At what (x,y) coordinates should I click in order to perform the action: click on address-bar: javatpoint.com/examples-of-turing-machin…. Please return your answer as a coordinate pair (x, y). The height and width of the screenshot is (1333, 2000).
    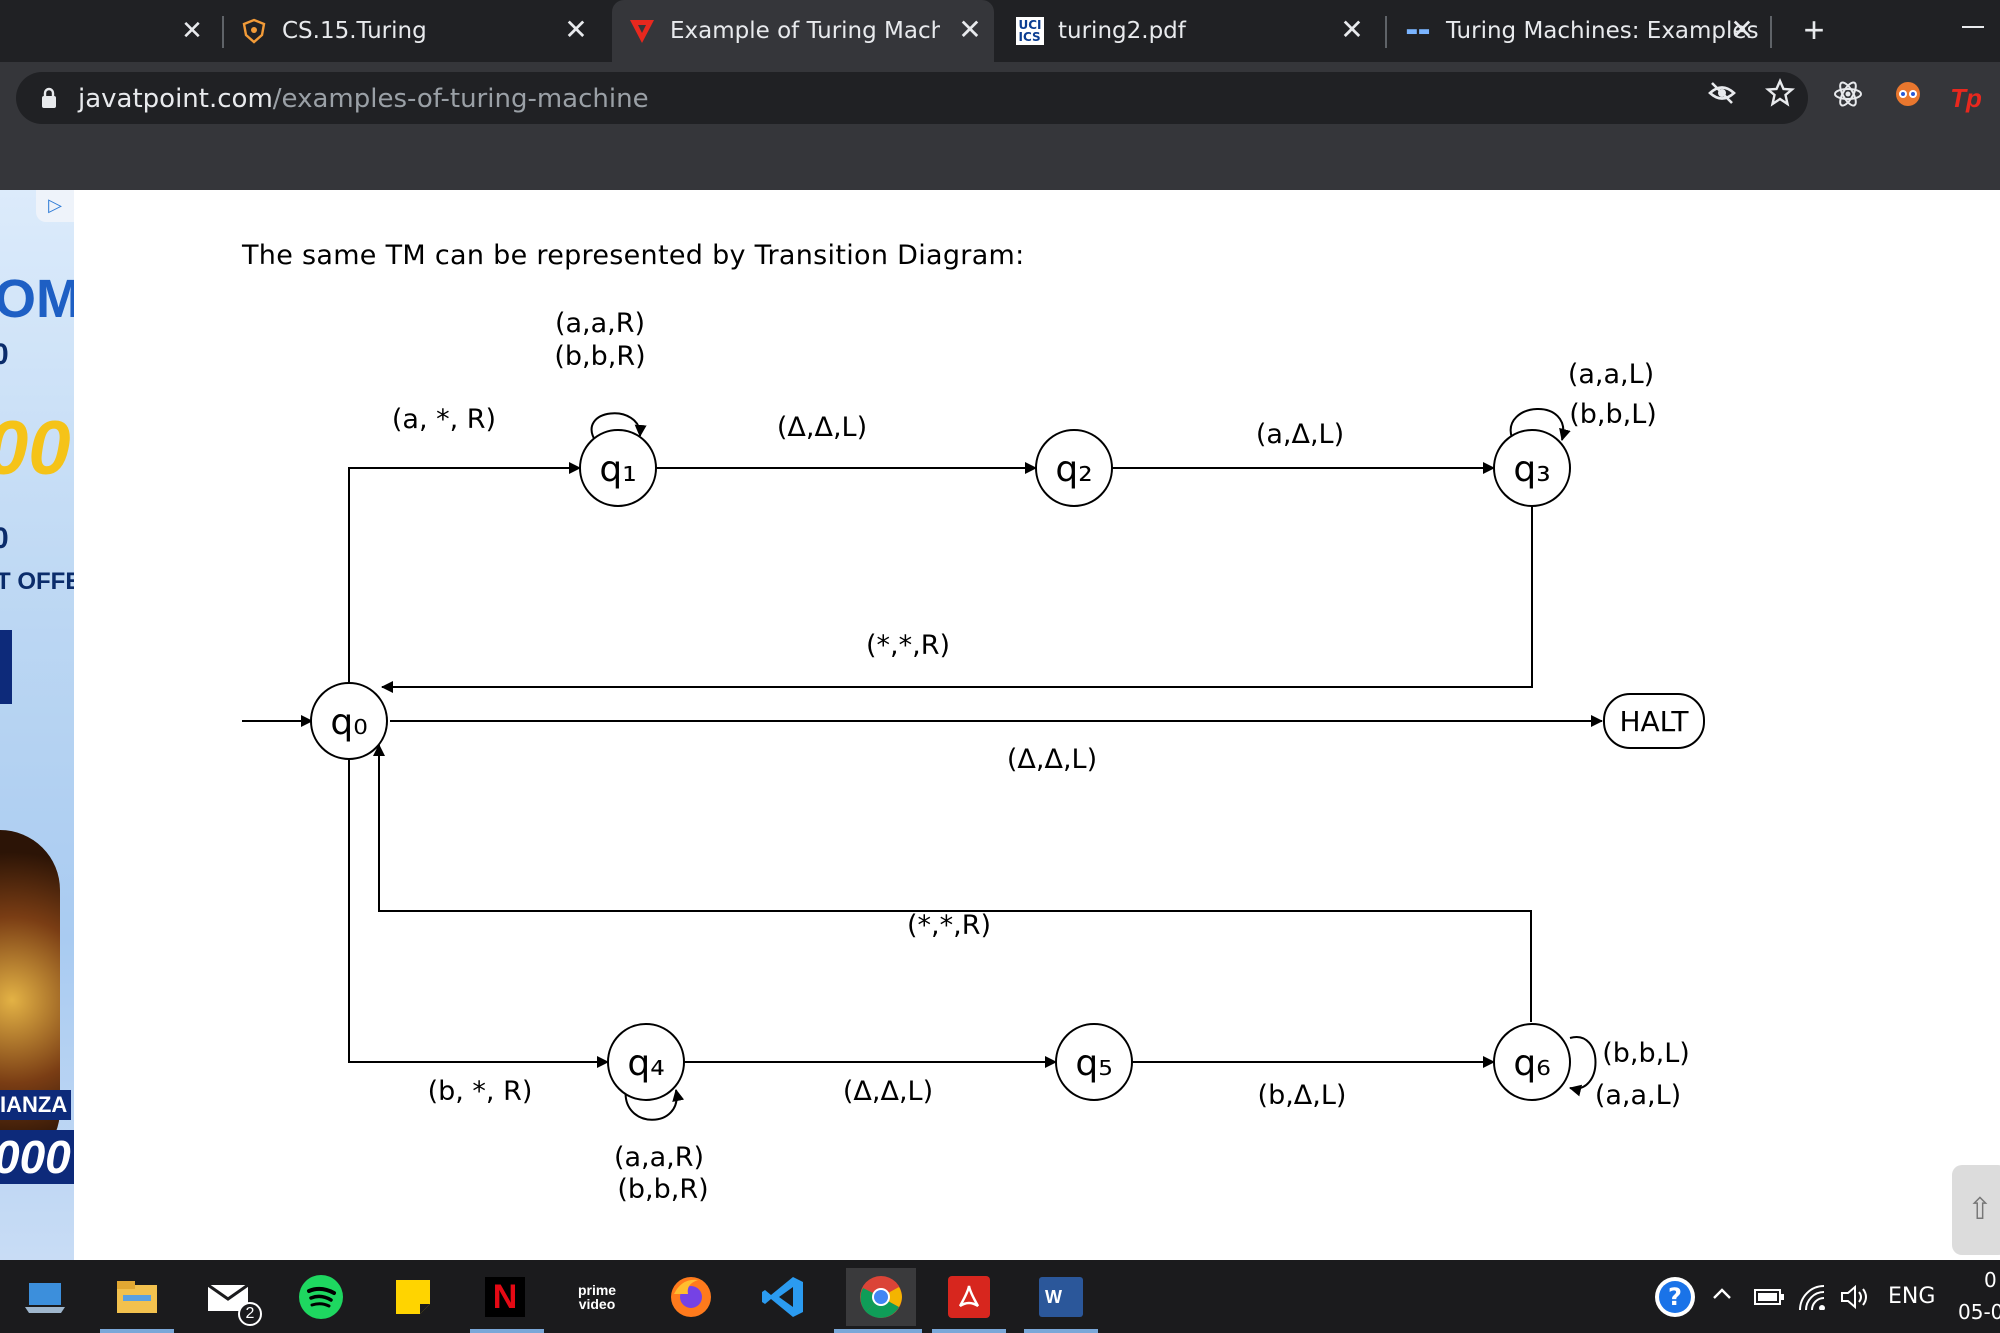
    Looking at the image, I should click on (912, 98).